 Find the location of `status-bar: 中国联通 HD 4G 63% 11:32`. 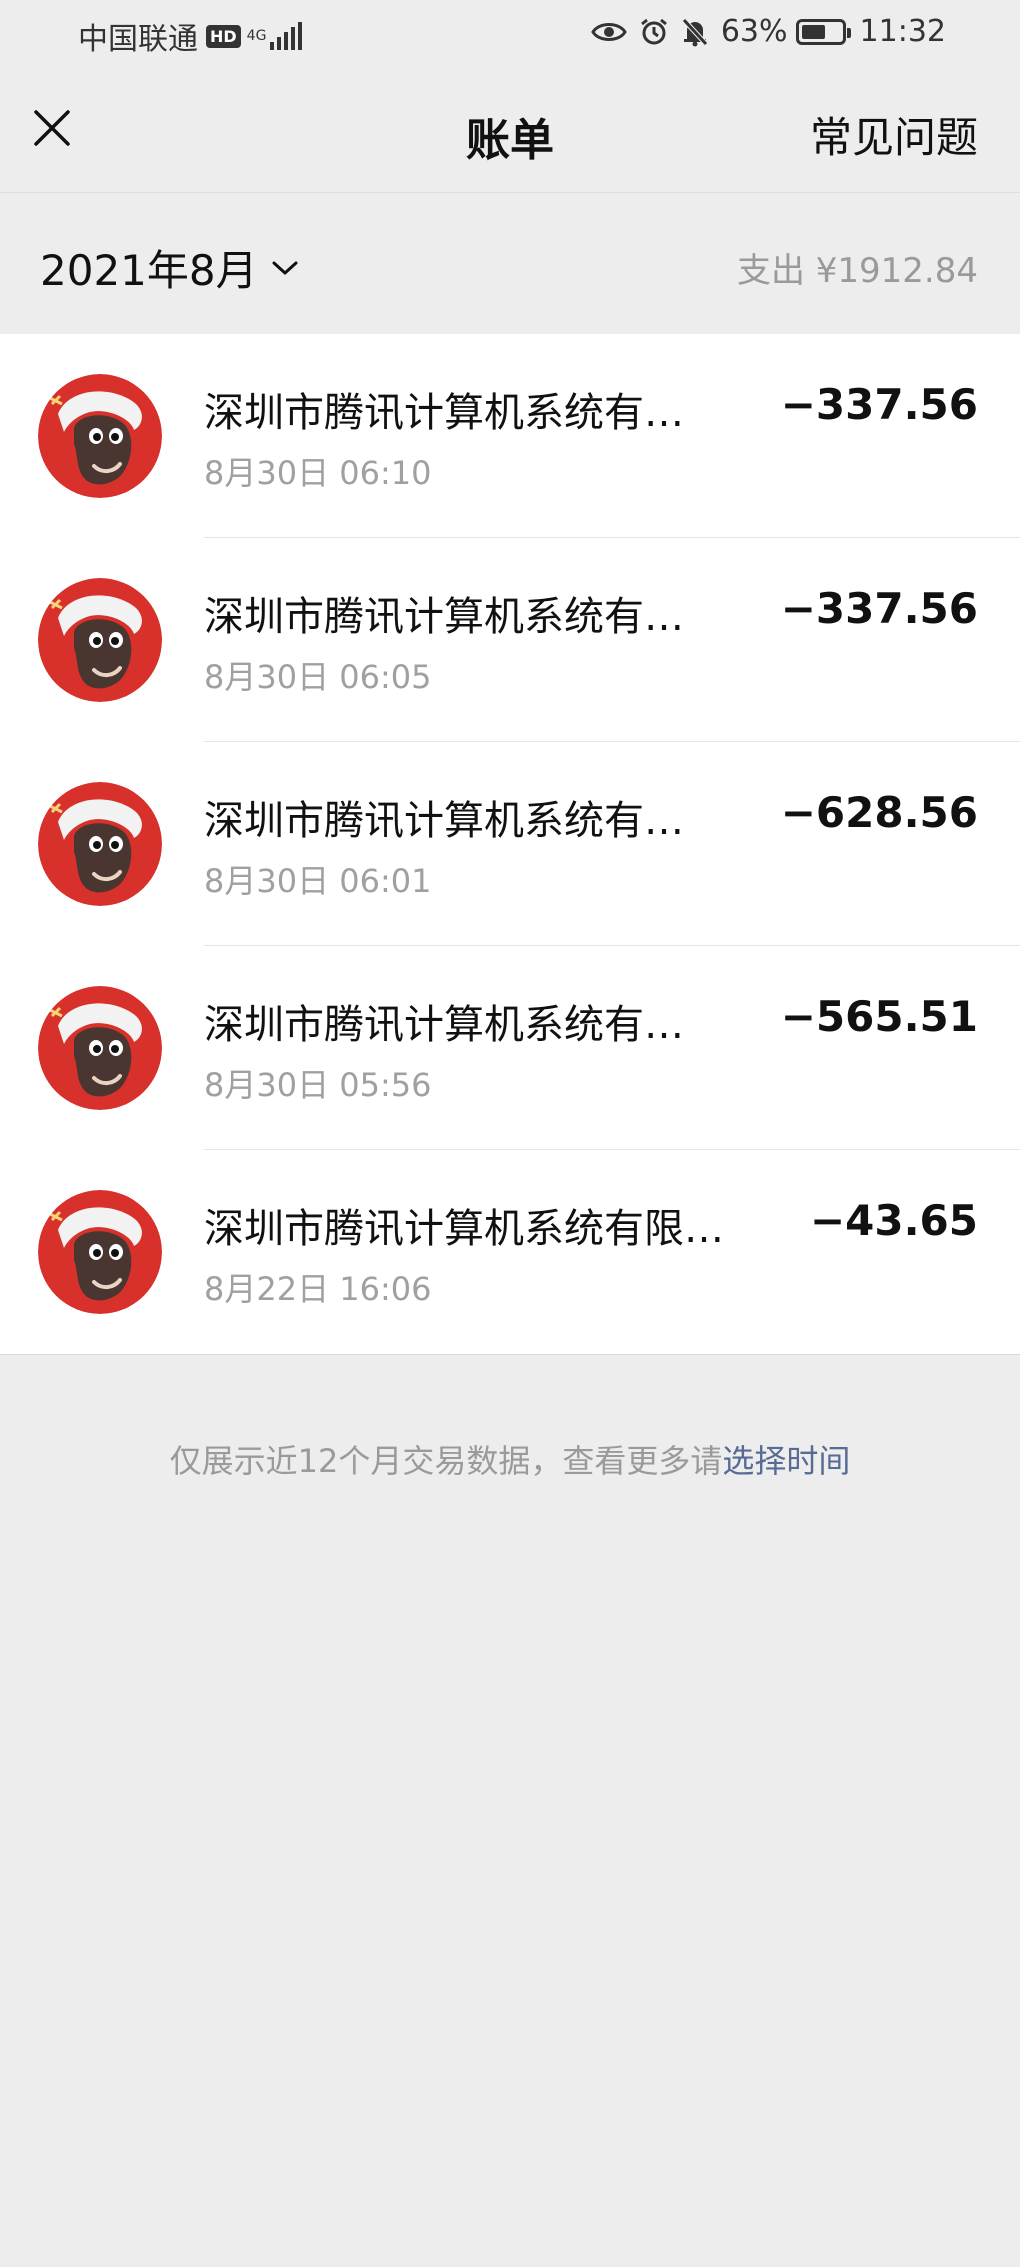

status-bar: 中国联通 HD 4G 63% 11:32 is located at coordinates (510, 35).